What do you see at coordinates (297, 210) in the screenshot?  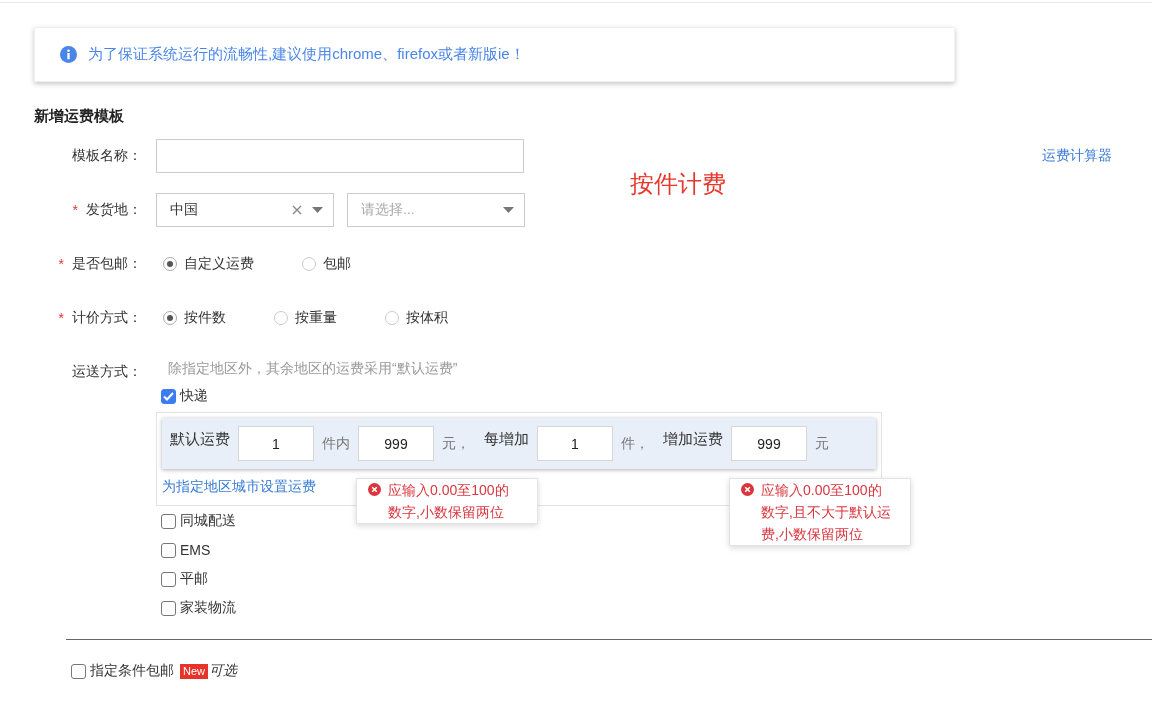 I see `clear-icon` at bounding box center [297, 210].